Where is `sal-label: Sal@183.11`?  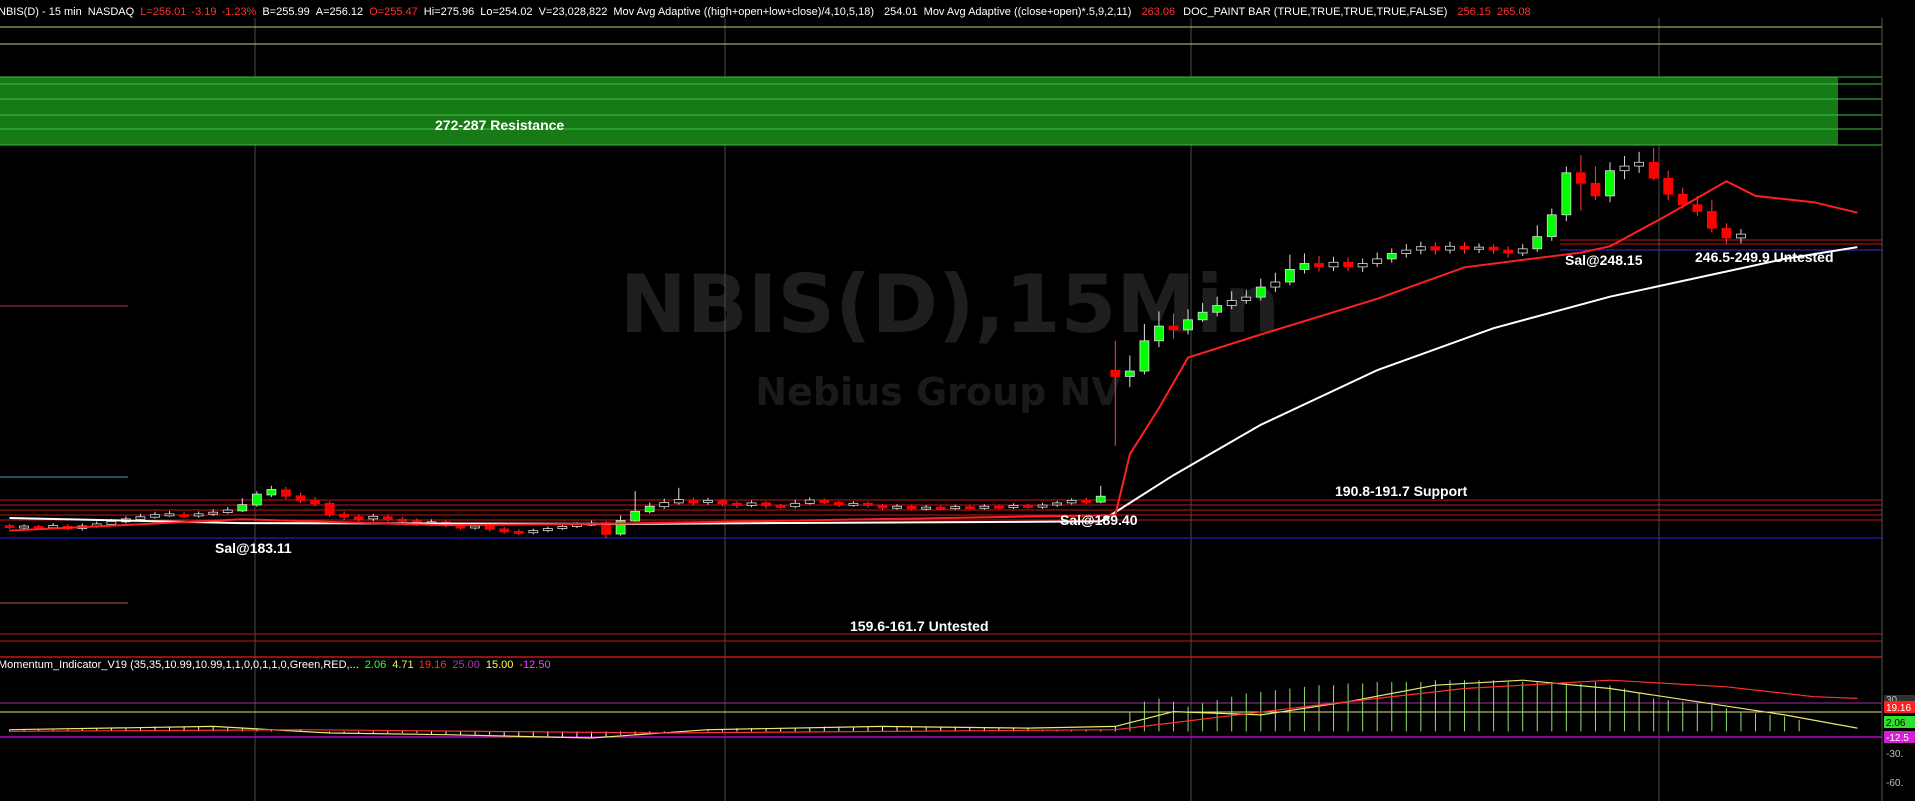 sal-label: Sal@183.11 is located at coordinates (253, 548).